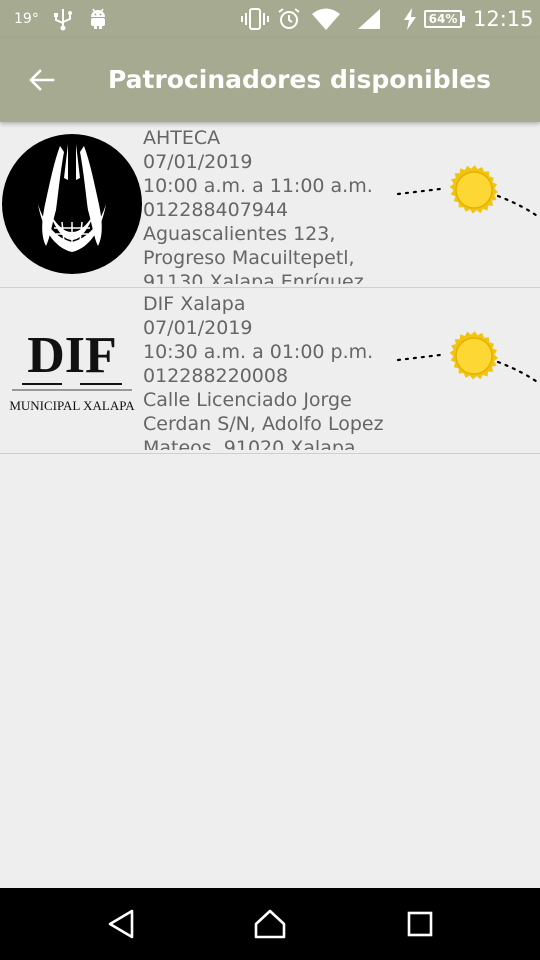 This screenshot has height=960, width=540. What do you see at coordinates (249, 443) in the screenshot?
I see `sponsor-address-line: Mateos, 91020 Xalapa` at bounding box center [249, 443].